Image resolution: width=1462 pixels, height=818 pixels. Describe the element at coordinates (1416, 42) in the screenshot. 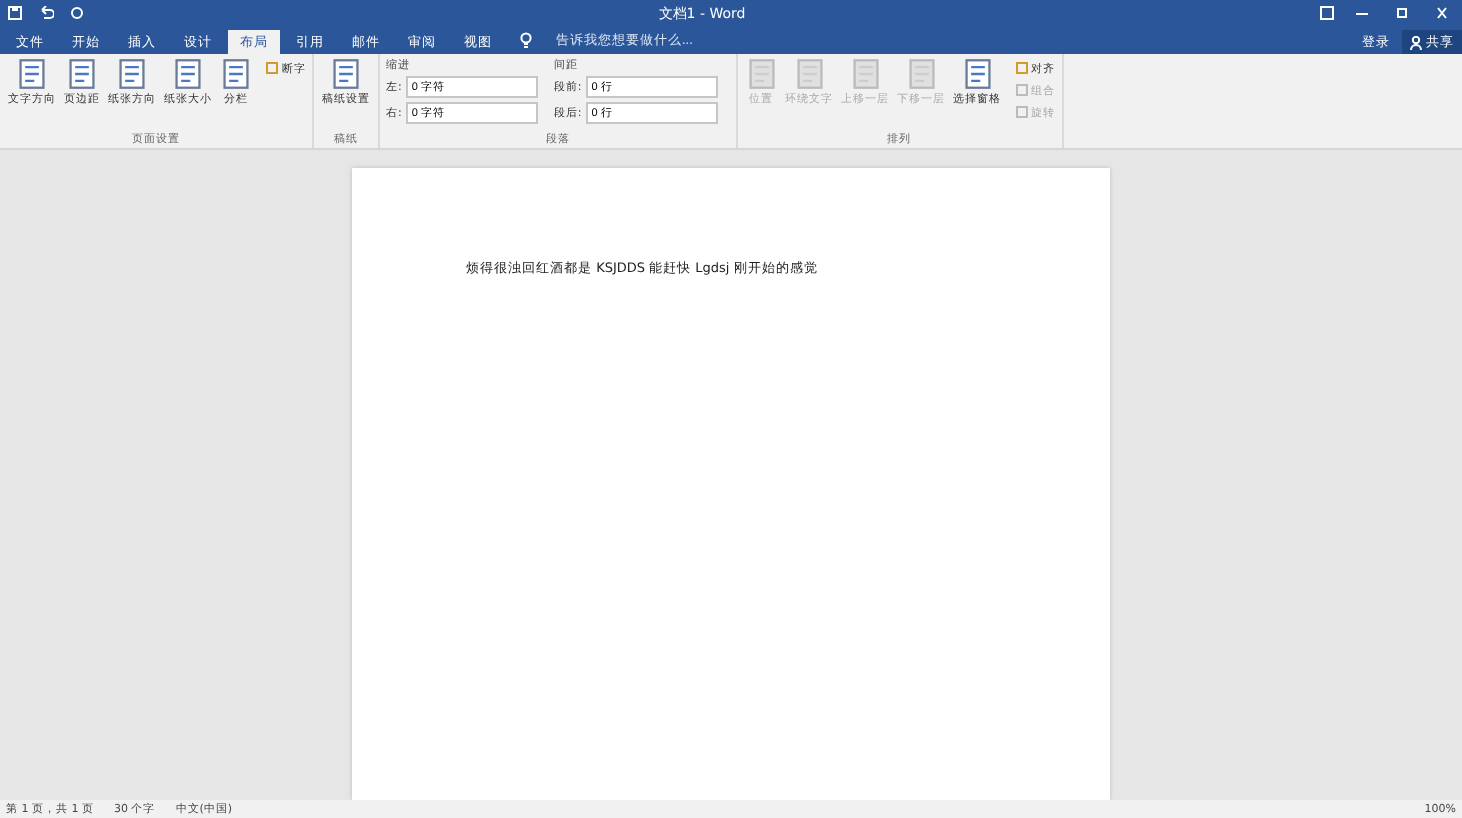

I see `person-icon` at that location.